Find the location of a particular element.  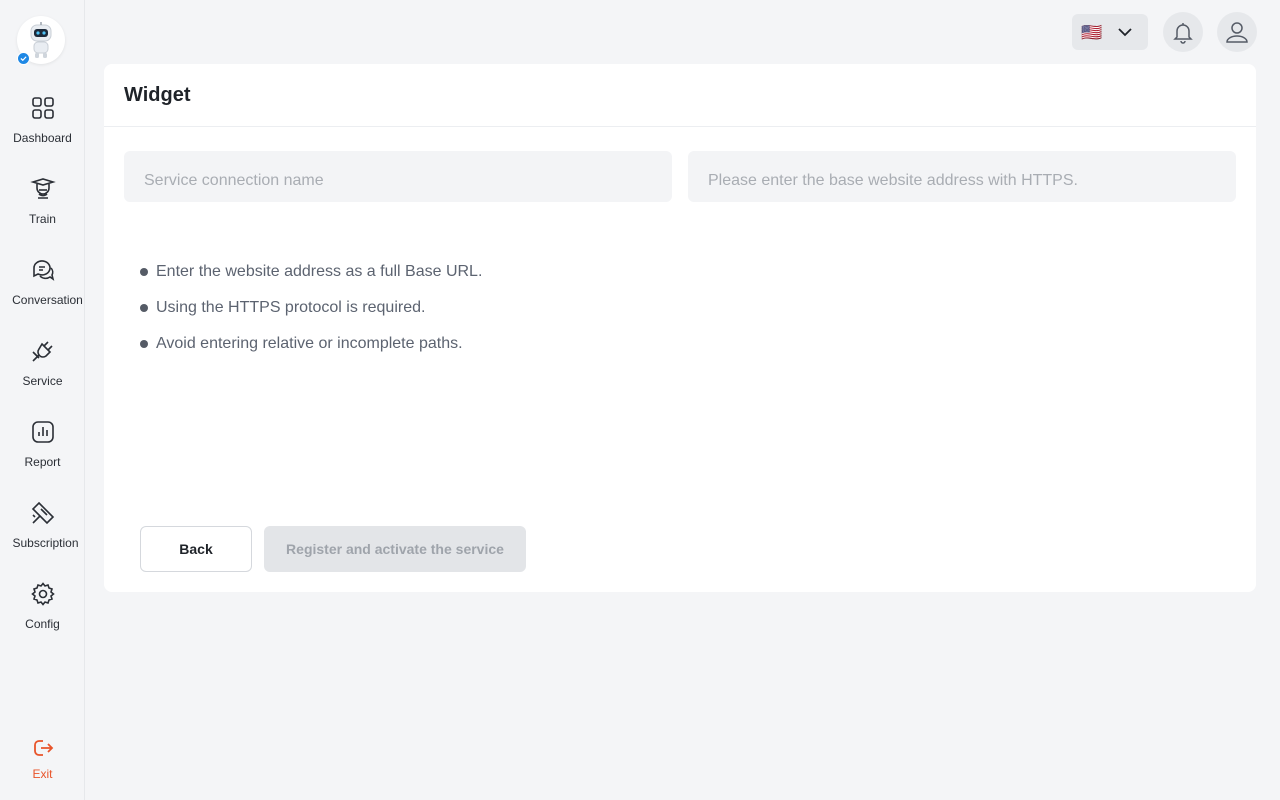

gear-icon is located at coordinates (42, 594).